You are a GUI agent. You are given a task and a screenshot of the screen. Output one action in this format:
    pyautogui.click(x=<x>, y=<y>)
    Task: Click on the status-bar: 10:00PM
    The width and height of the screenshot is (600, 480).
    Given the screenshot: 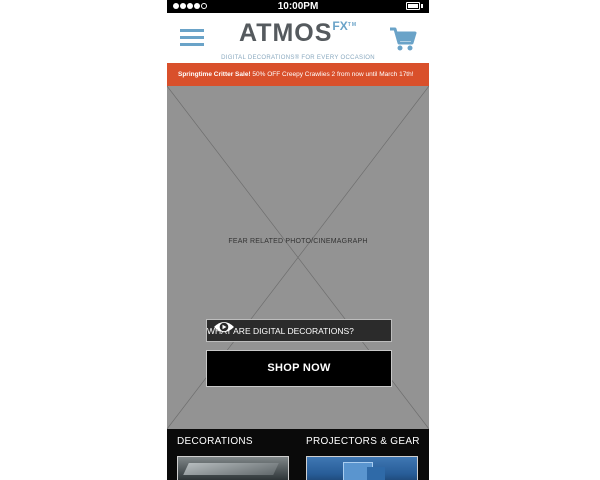 What is the action you would take?
    pyautogui.click(x=298, y=6)
    